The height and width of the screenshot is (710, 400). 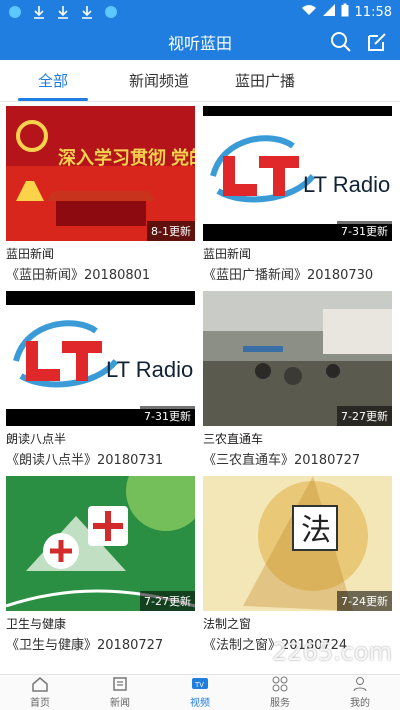 I want to click on tv-icon: TV, so click(x=200, y=684).